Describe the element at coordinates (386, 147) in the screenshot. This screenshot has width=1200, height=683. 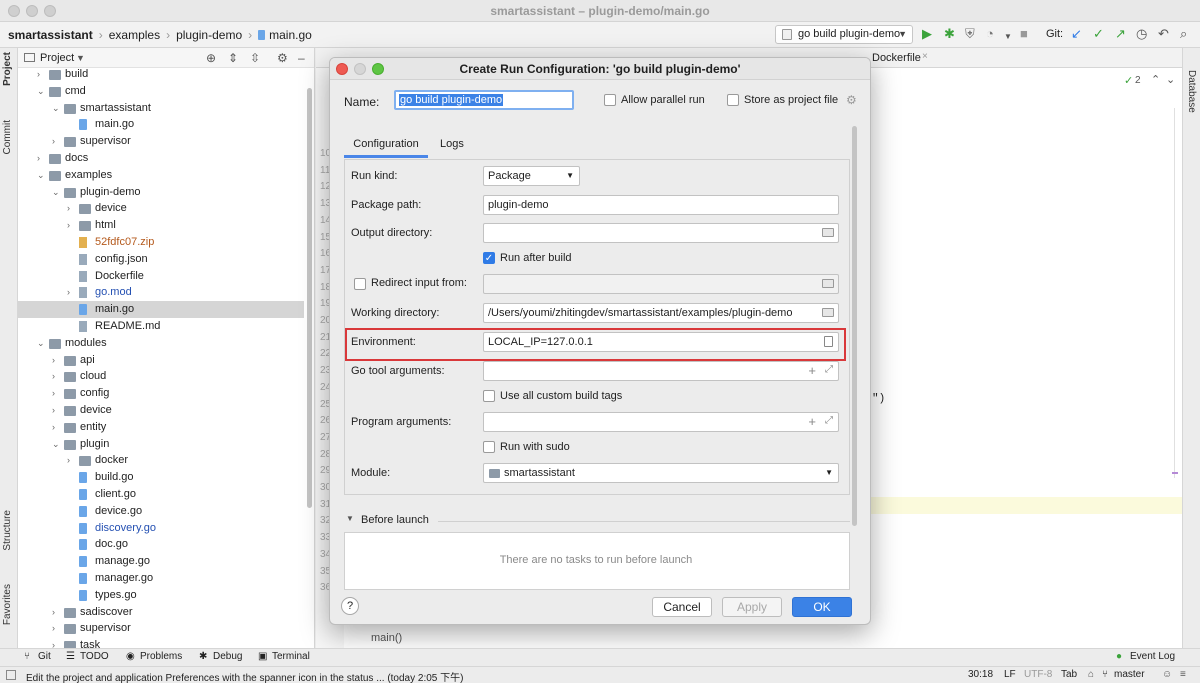
I see `tab-configuration: Configuration` at that location.